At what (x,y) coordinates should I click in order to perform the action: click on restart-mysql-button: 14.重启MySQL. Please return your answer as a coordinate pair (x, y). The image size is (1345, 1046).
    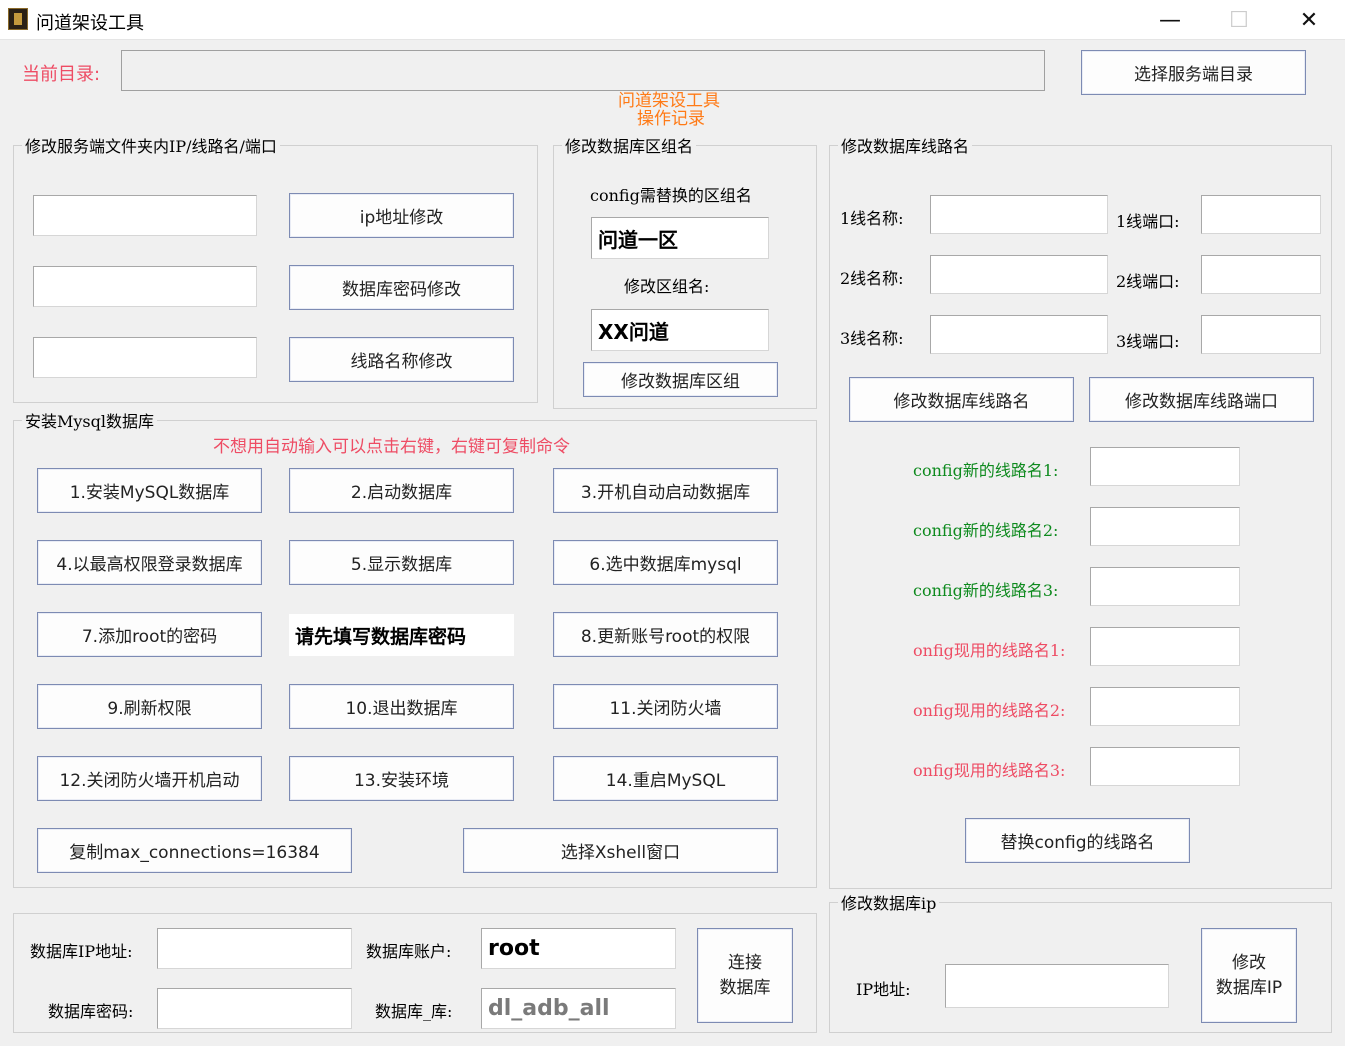
    Looking at the image, I should click on (665, 778).